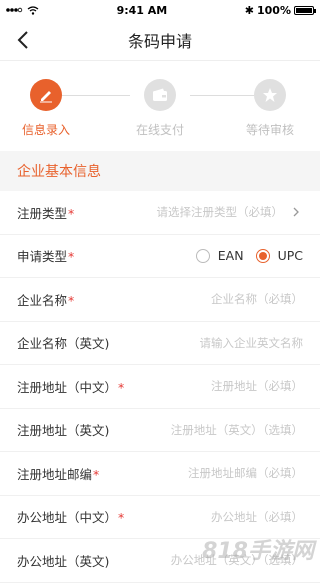 The image size is (320, 583). I want to click on clock: 9:41 AM, so click(142, 10).